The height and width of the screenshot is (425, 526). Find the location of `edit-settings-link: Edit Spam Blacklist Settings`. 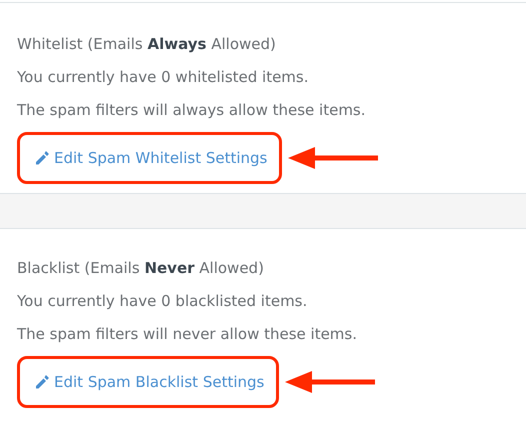

edit-settings-link: Edit Spam Blacklist Settings is located at coordinates (149, 382).